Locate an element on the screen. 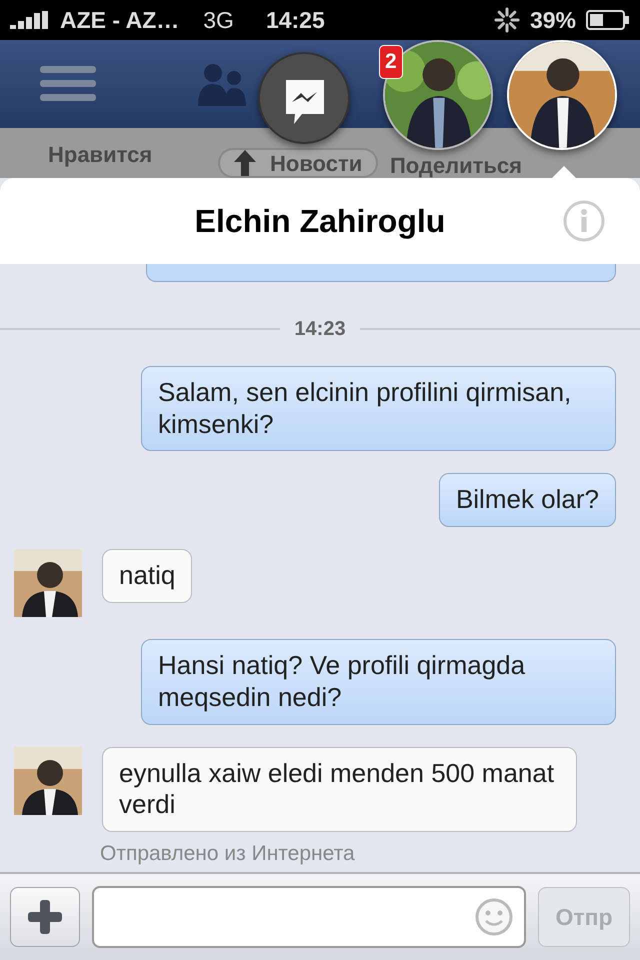  smiley-icon is located at coordinates (494, 917).